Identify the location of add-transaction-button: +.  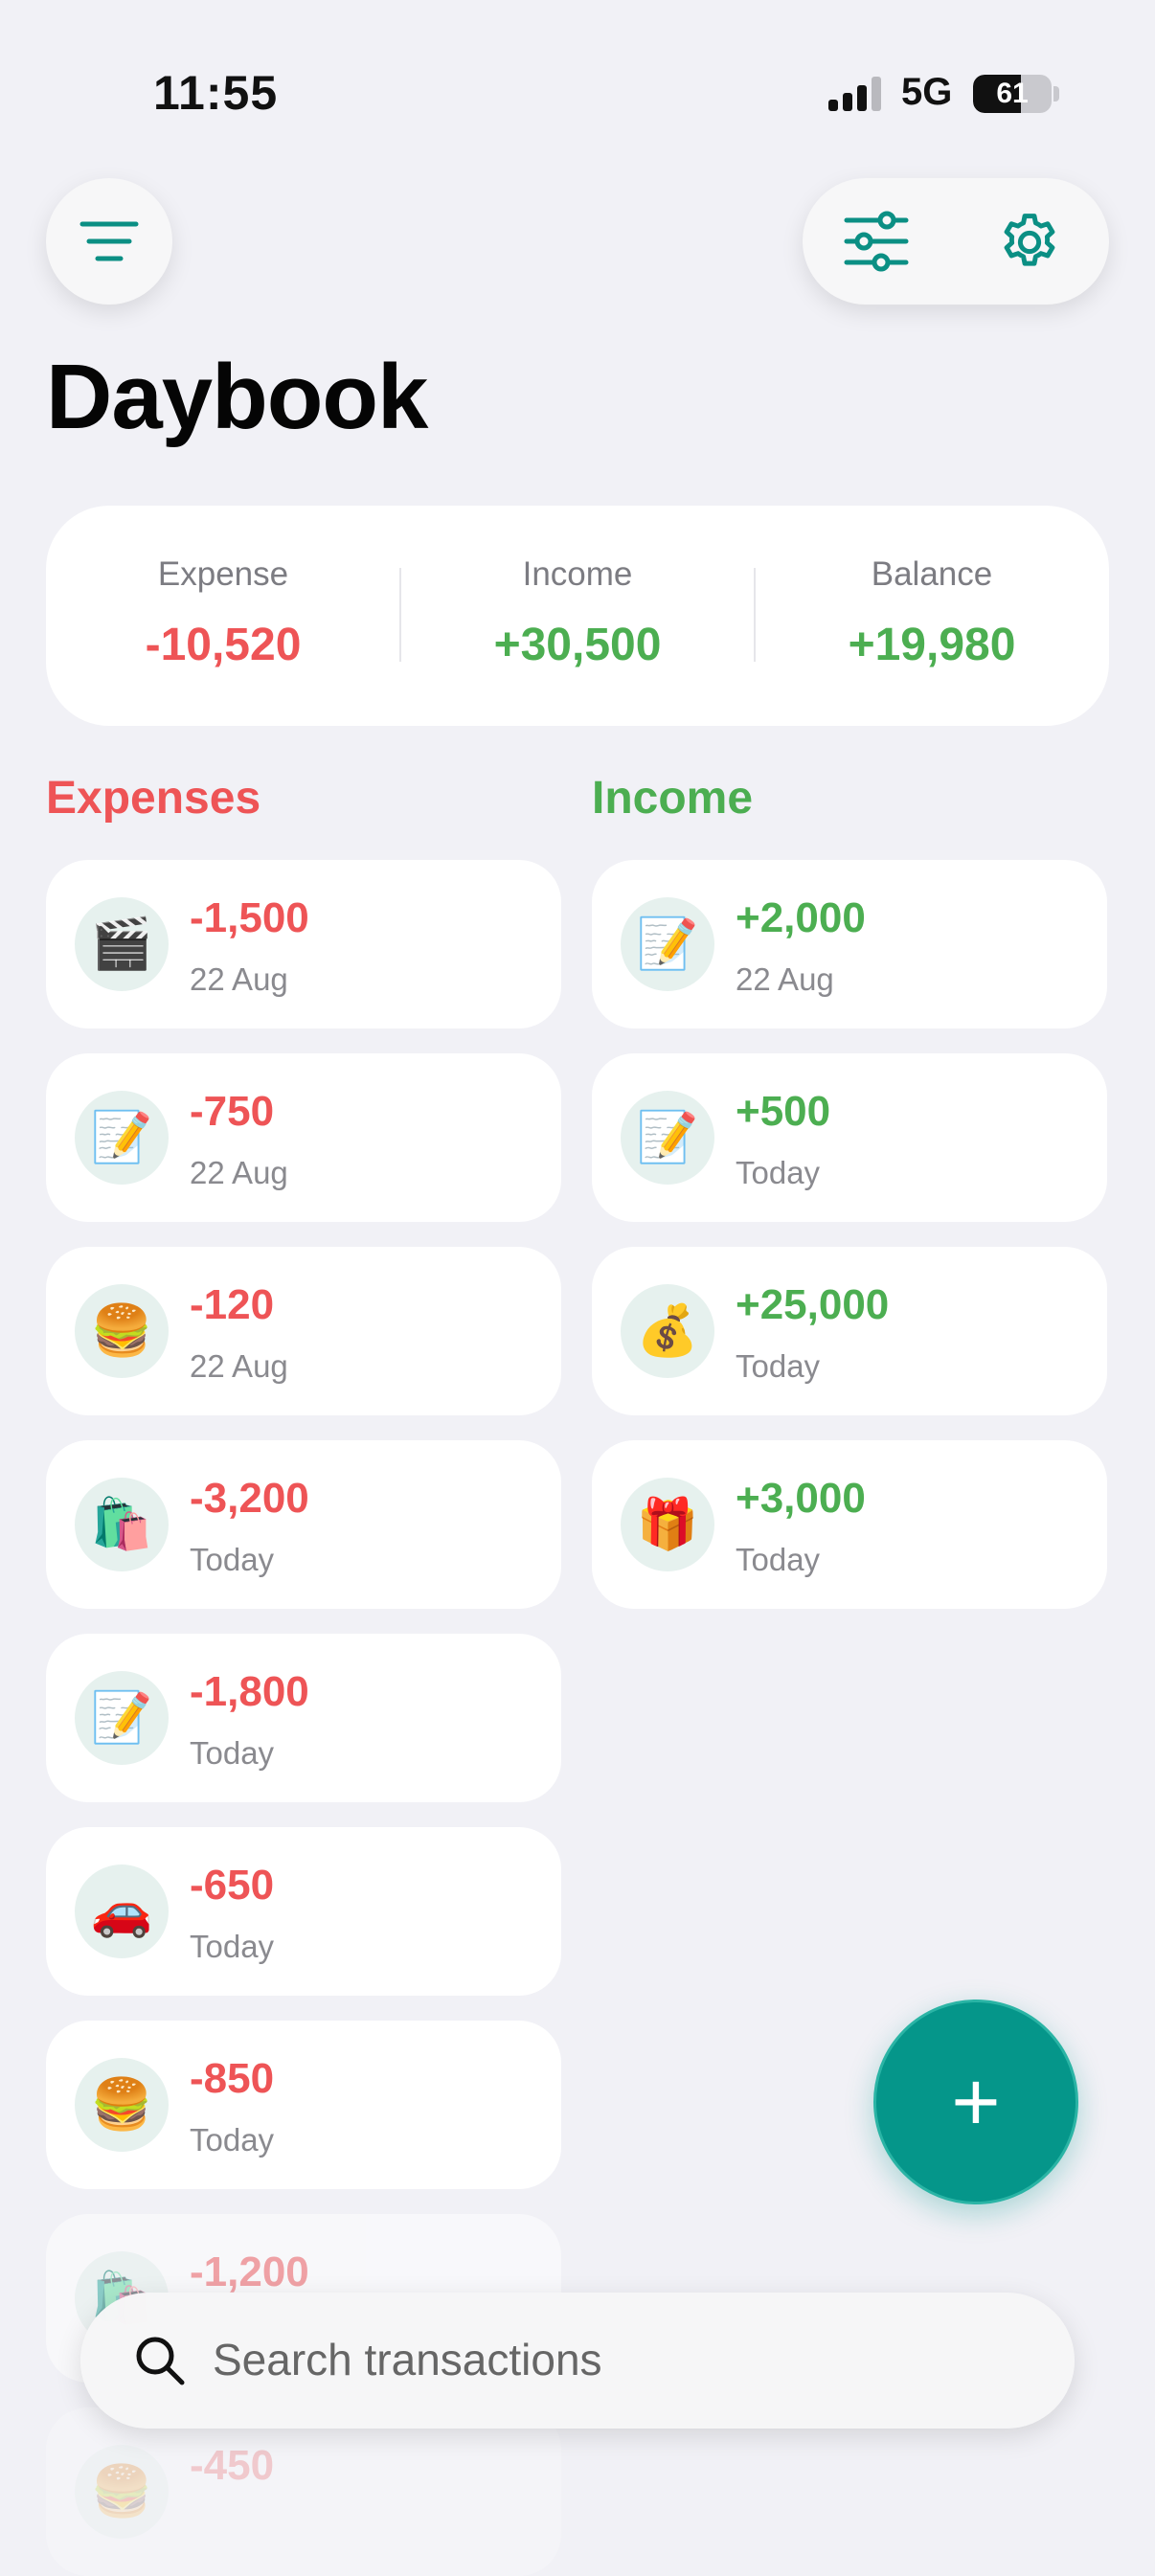
(975, 2102).